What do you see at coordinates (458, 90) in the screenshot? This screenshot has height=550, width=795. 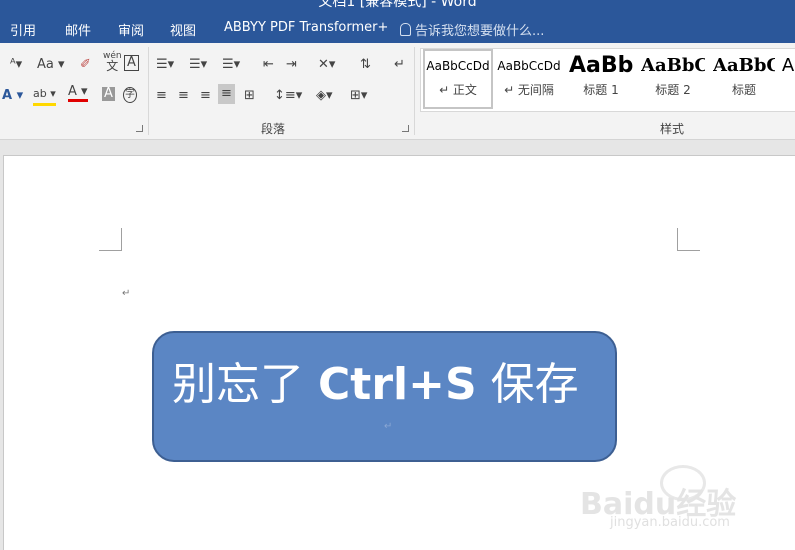 I see `style-name: ↵ 正文` at bounding box center [458, 90].